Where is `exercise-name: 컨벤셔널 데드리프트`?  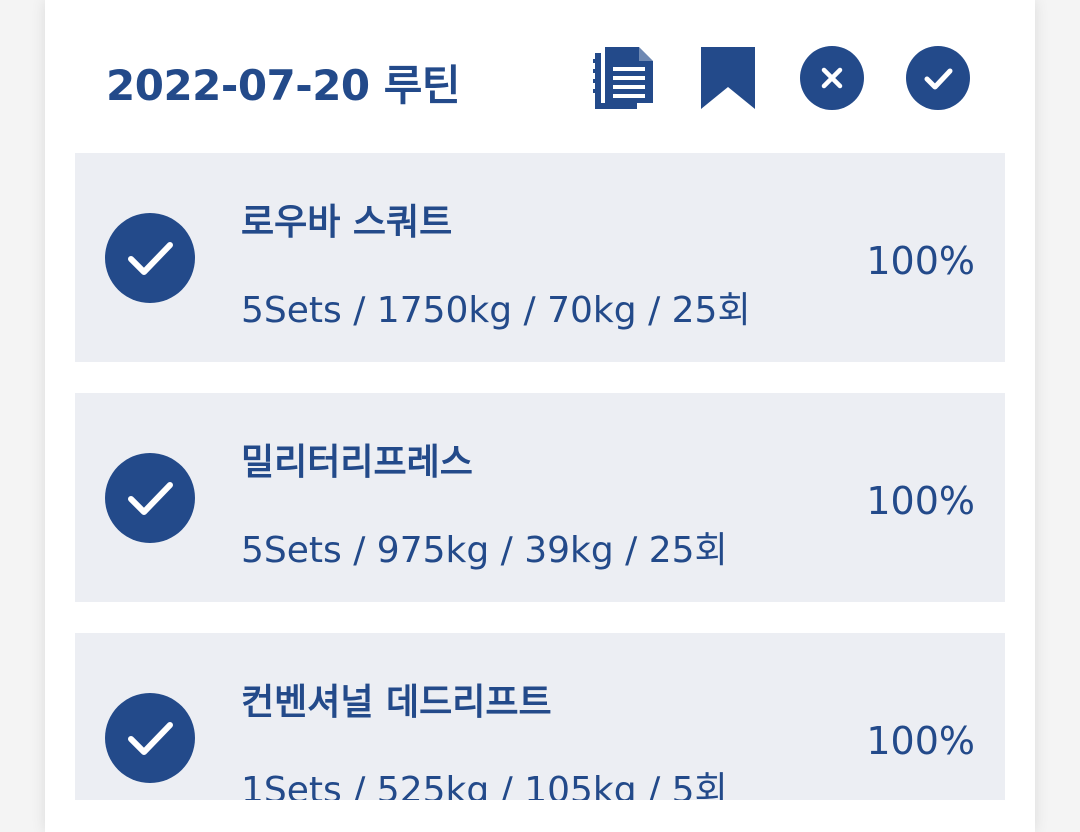
exercise-name: 컨벤셔널 데드리프트 is located at coordinates (396, 702).